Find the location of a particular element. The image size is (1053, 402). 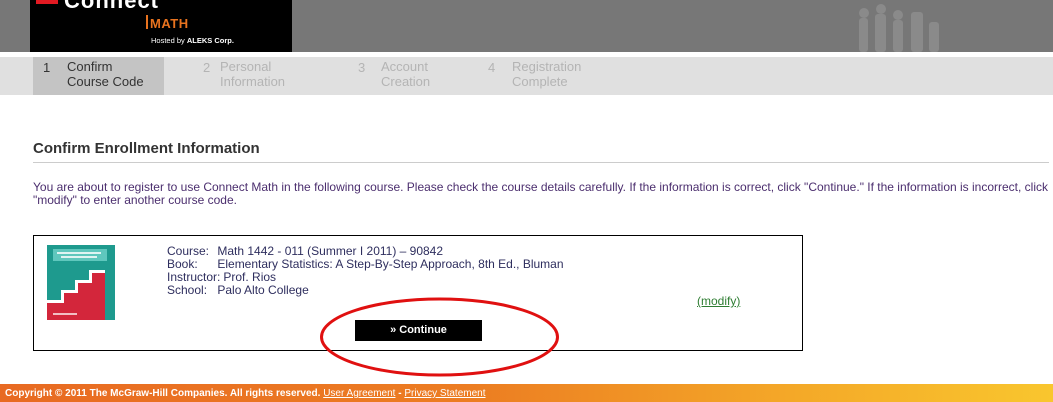

connect-math-logo: Connect MATH Hosted by ALEKS Corp. is located at coordinates (161, 26).